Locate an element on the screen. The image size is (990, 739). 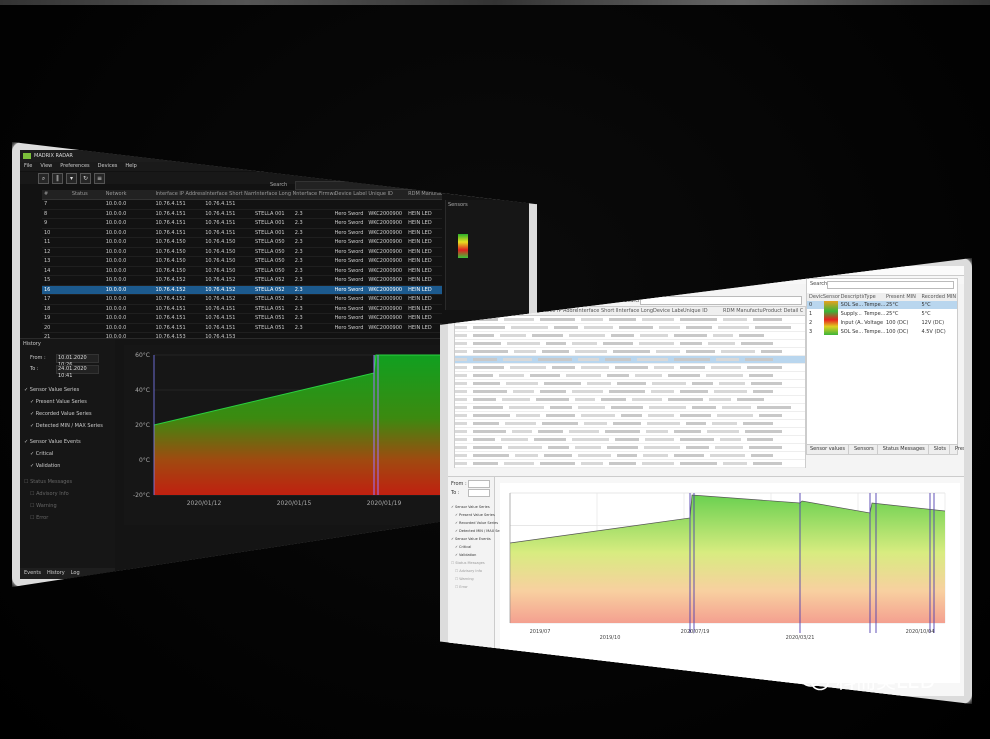
menu-devices: Devices is located at coordinates (108, 166).